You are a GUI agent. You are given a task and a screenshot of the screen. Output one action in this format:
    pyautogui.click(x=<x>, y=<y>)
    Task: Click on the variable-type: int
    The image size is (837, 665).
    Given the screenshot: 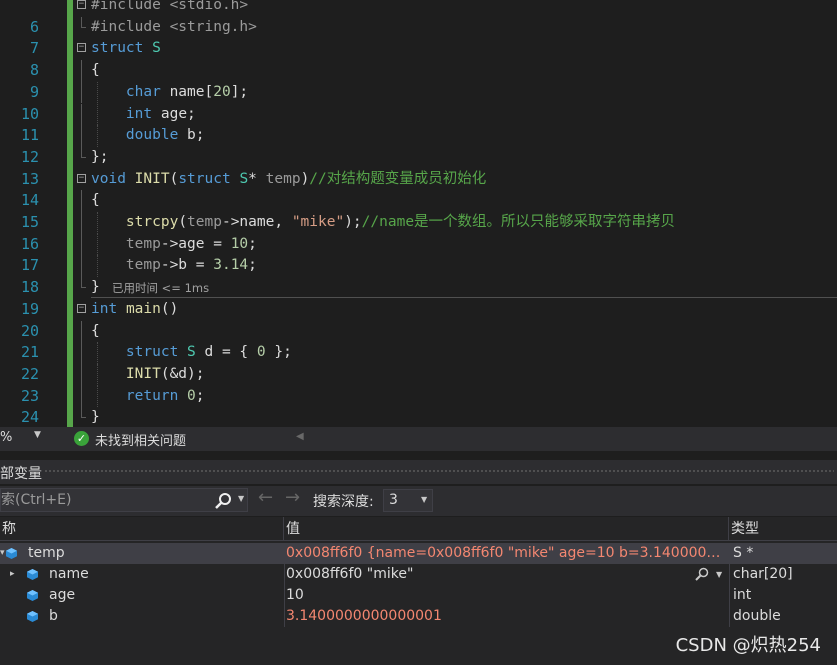 What is the action you would take?
    pyautogui.click(x=783, y=595)
    